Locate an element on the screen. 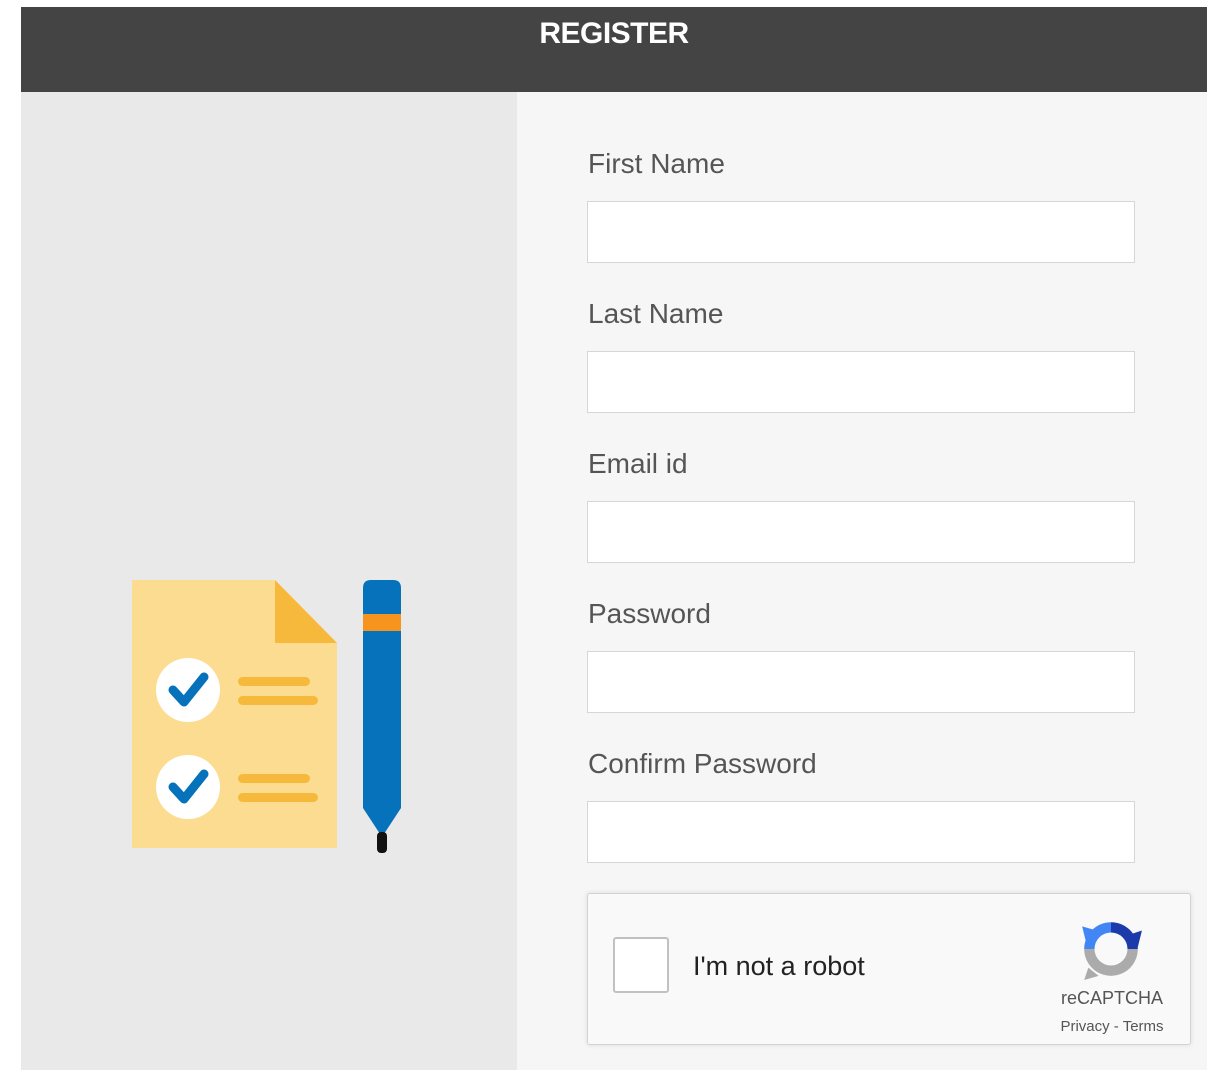  recaptcha-links: Privacy - Terms is located at coordinates (1112, 1026).